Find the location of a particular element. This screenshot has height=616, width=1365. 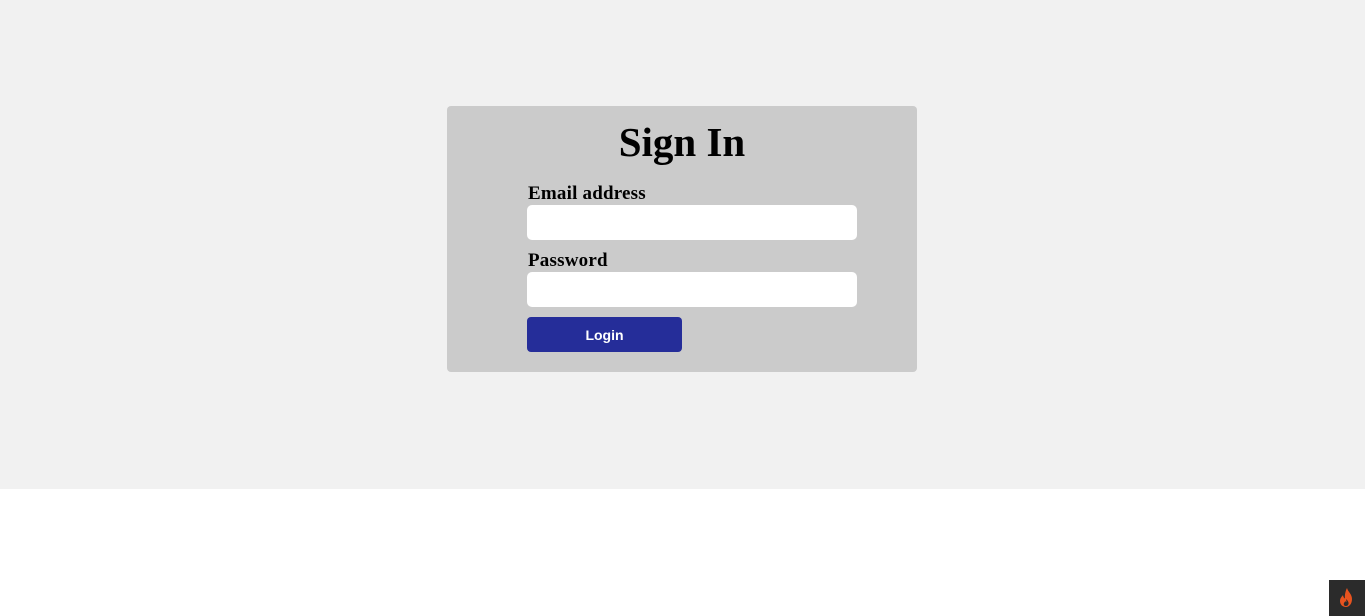

flame-icon is located at coordinates (1346, 597).